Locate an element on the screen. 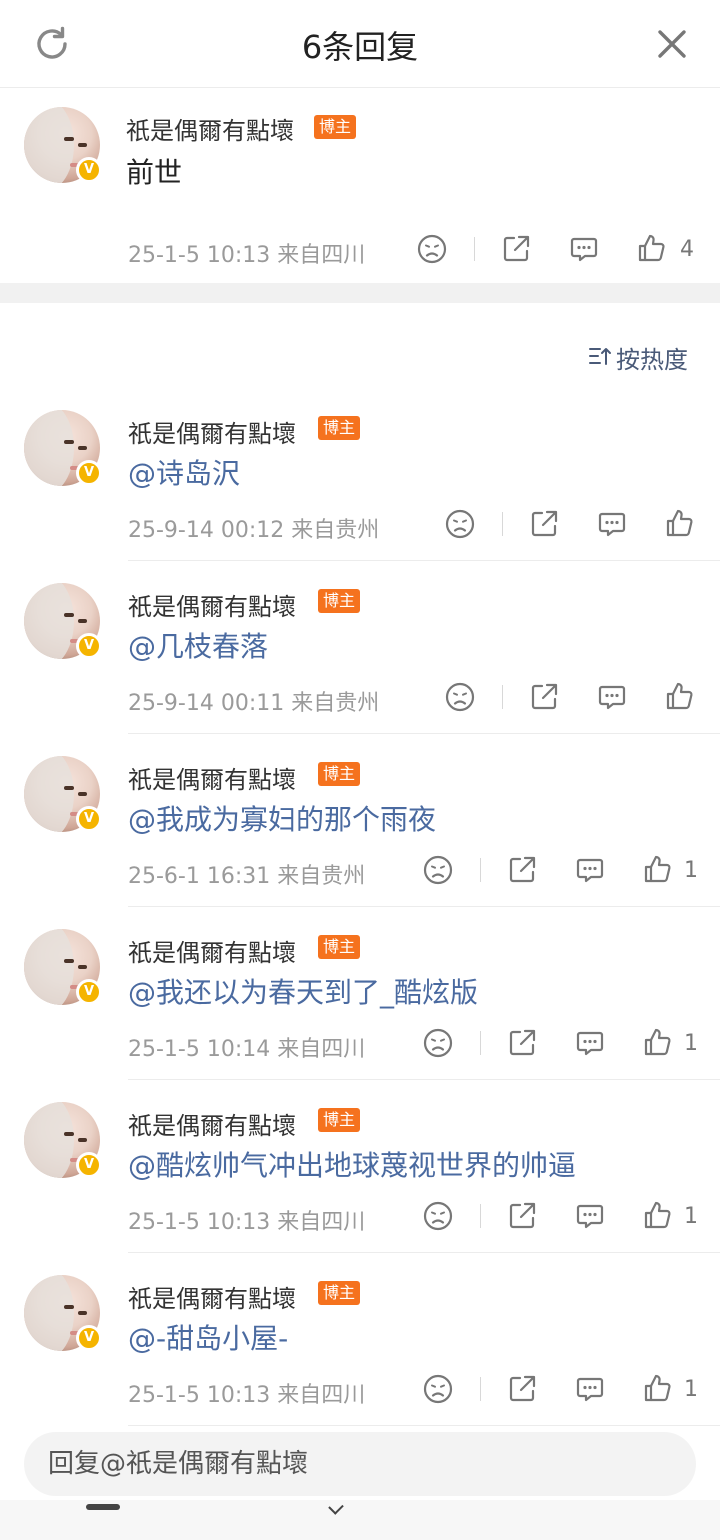 This screenshot has width=720, height=1540. comment-meta: 25-9-14 00:11 来自贵州 is located at coordinates (254, 703).